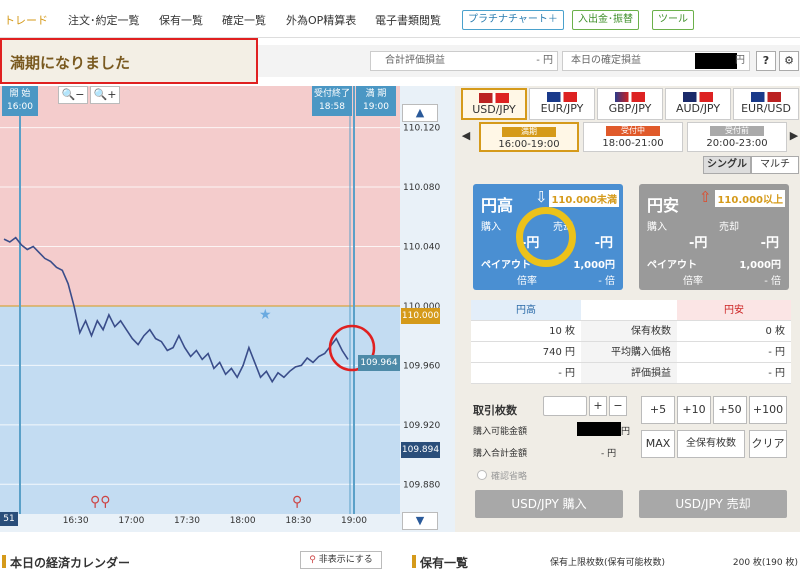 The image size is (800, 583). Describe the element at coordinates (321, 20) in the screenshot. I see `nav-settlement: 外為OP精算表` at that location.